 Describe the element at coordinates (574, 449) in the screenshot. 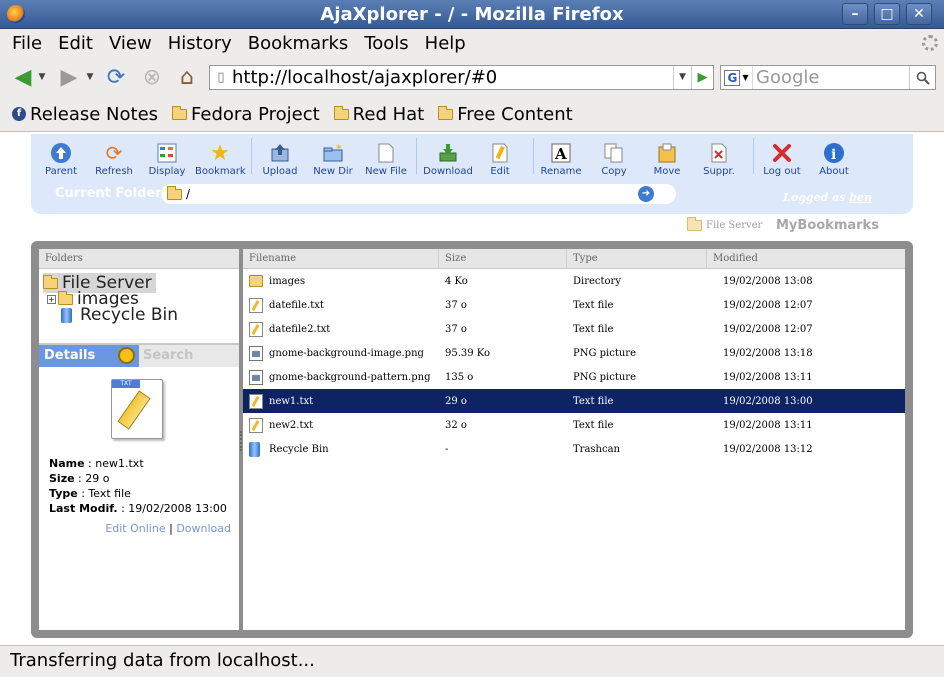

I see `file-row: Recycle Bin - Trashcan 19/02/2008 13:12` at that location.